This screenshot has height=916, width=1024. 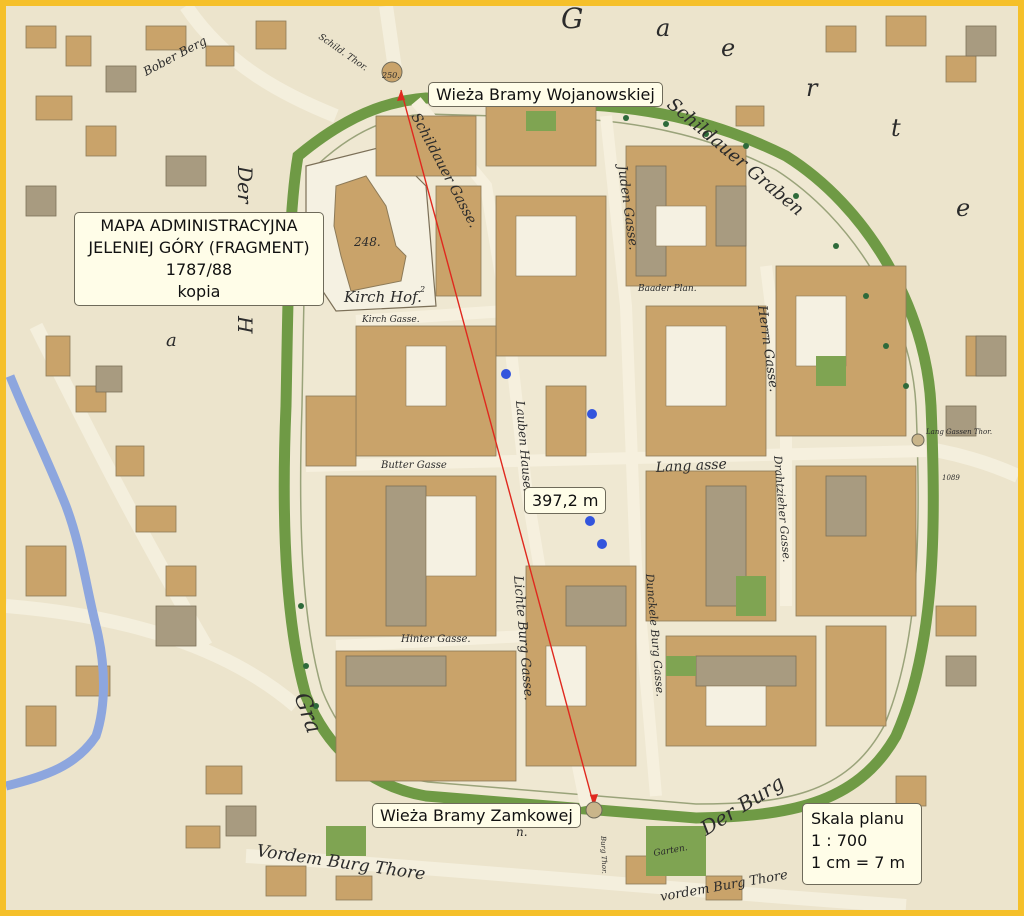 I want to click on gaerten-e2: e, so click(x=963, y=208).